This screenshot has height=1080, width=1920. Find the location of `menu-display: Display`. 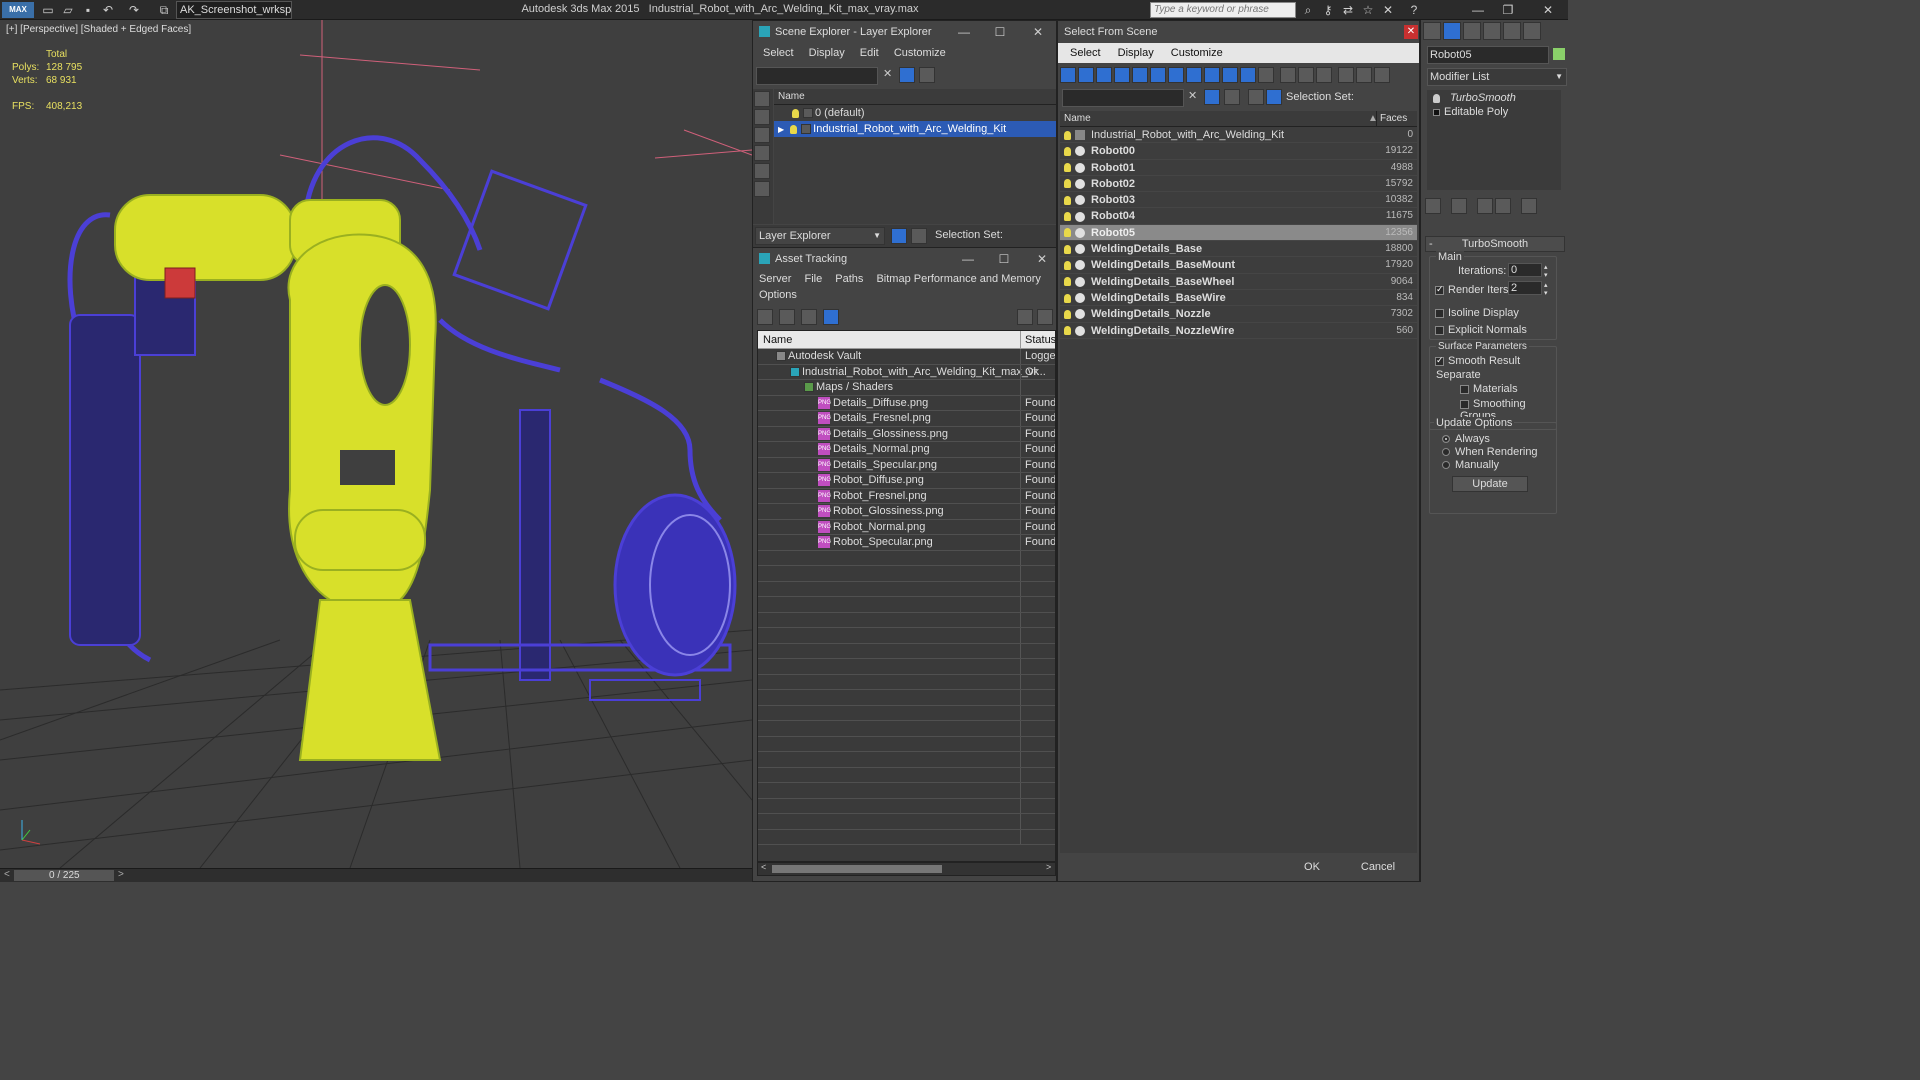

menu-display: Display is located at coordinates (1136, 53).